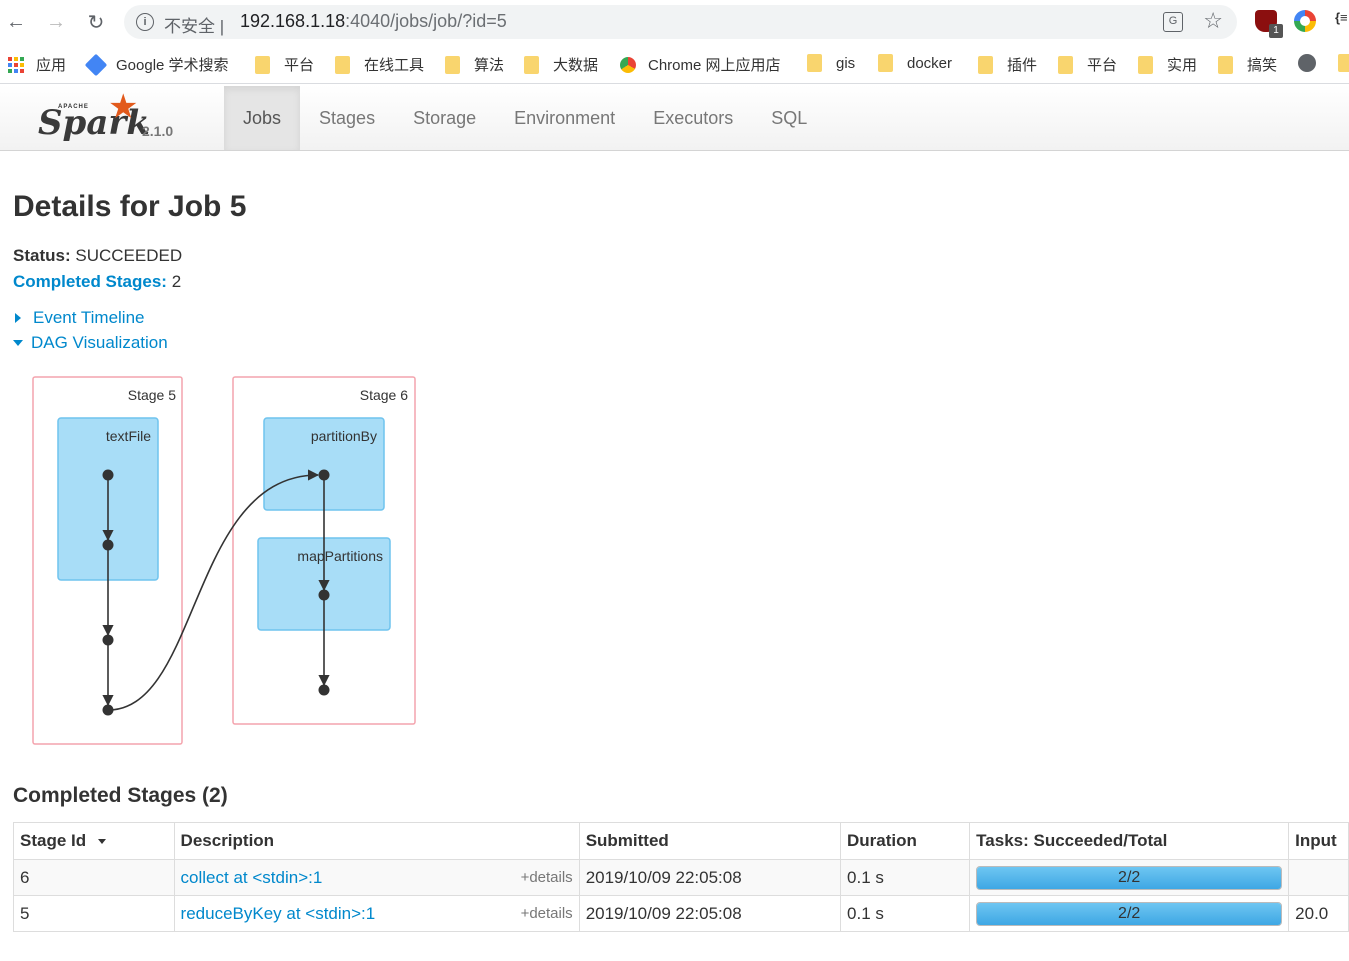  Describe the element at coordinates (831, 63) in the screenshot. I see `bookmark-folder: gis` at that location.